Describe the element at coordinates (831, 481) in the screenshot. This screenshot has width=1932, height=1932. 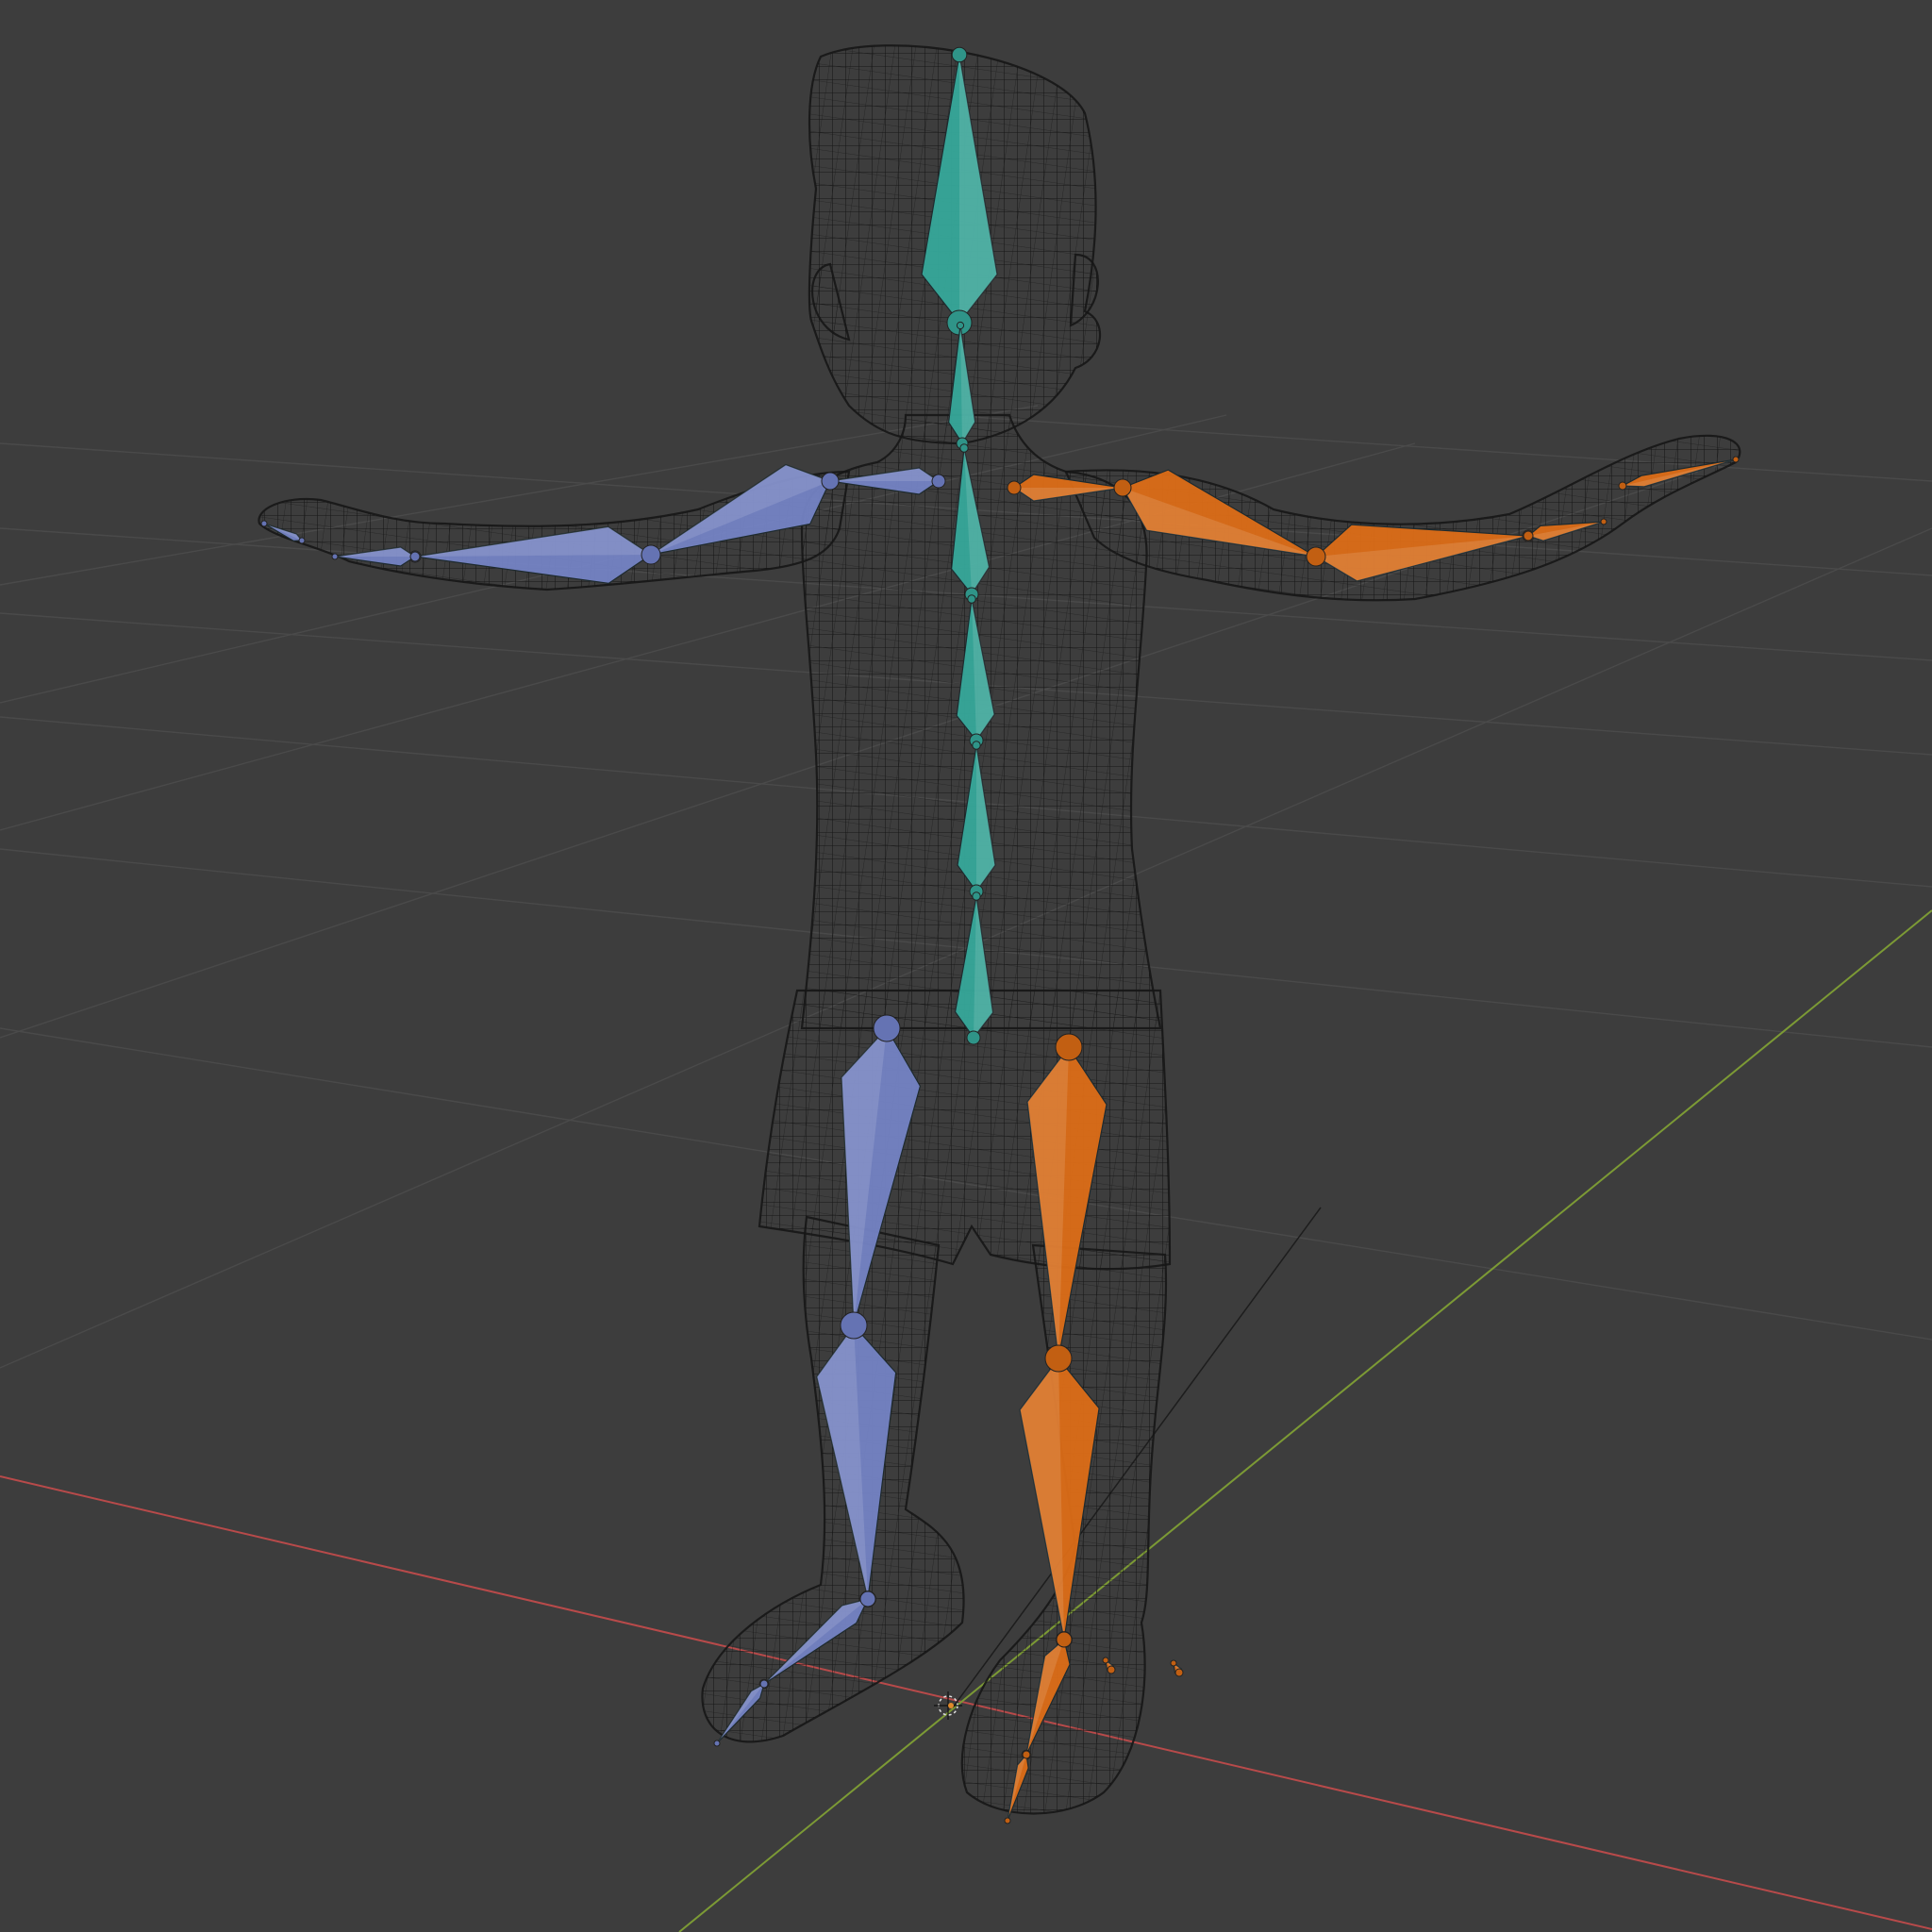
I see `bone-left-upper-arm-head-joint` at that location.